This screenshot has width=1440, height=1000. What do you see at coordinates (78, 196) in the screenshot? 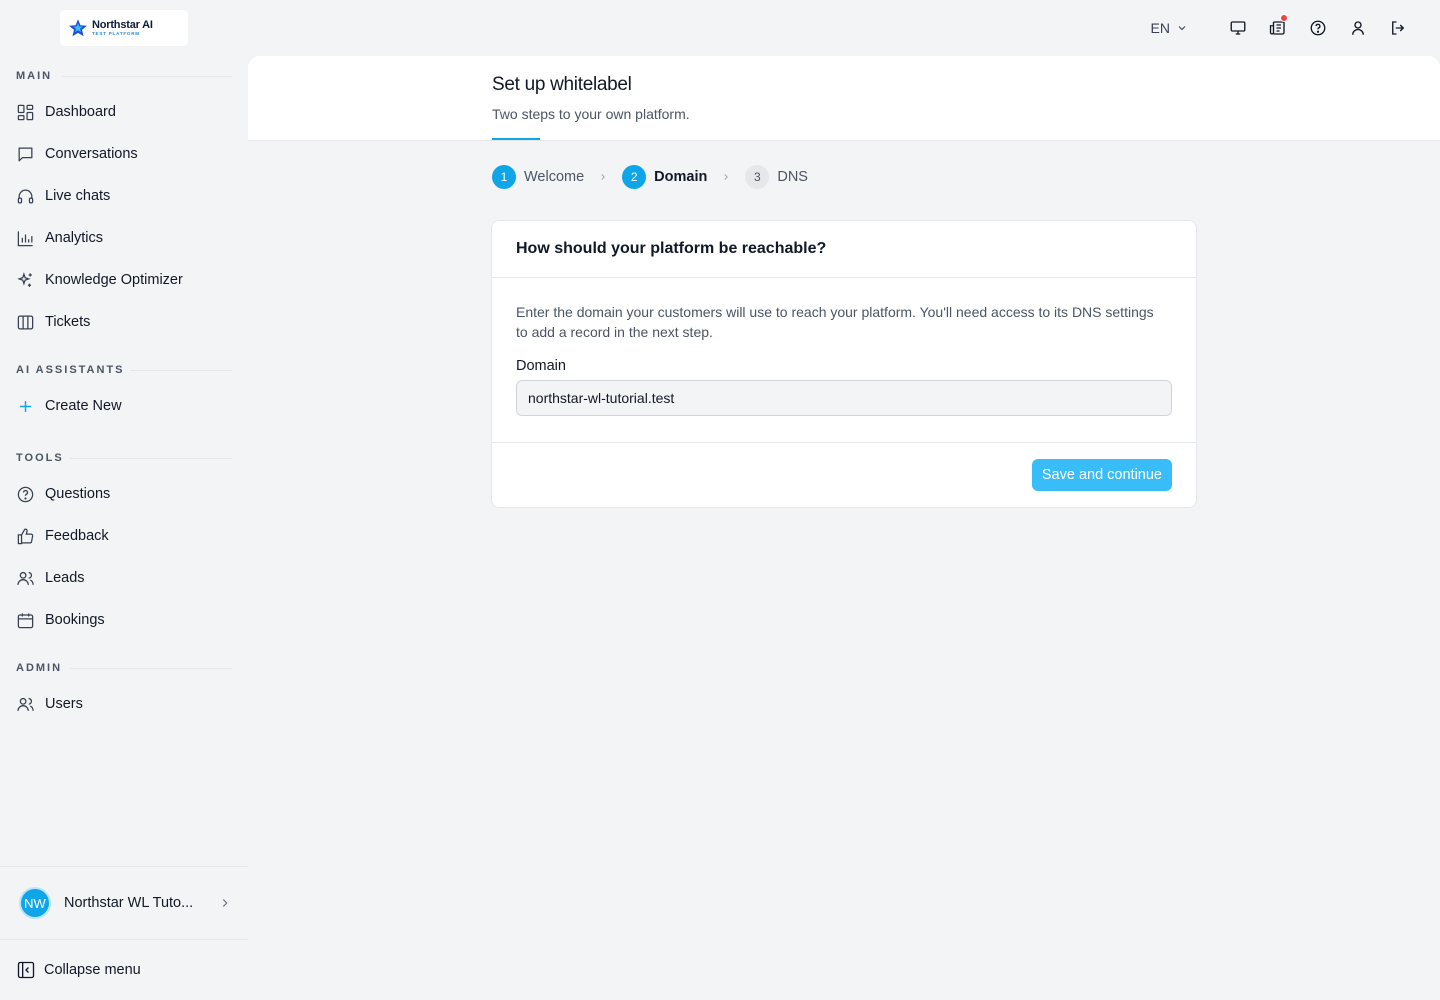
I see `sidebar-item-label: Live chats` at bounding box center [78, 196].